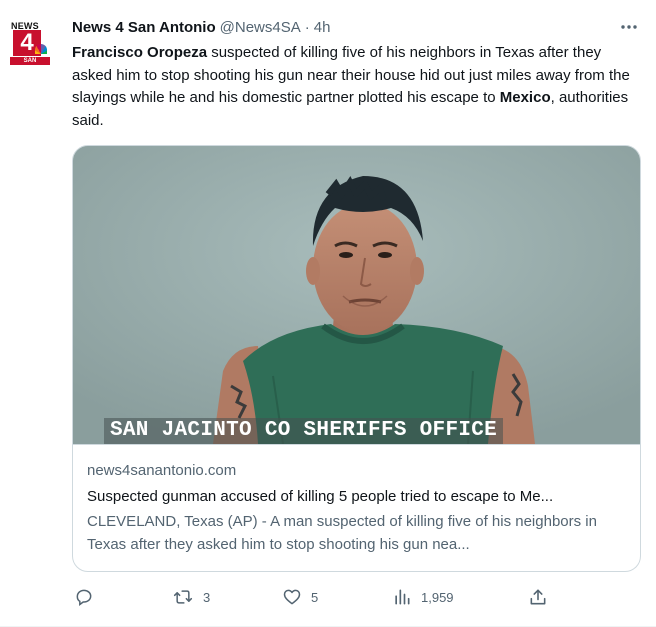  I want to click on avatar-bottom-text: SAN ANTONIO, so click(30, 64).